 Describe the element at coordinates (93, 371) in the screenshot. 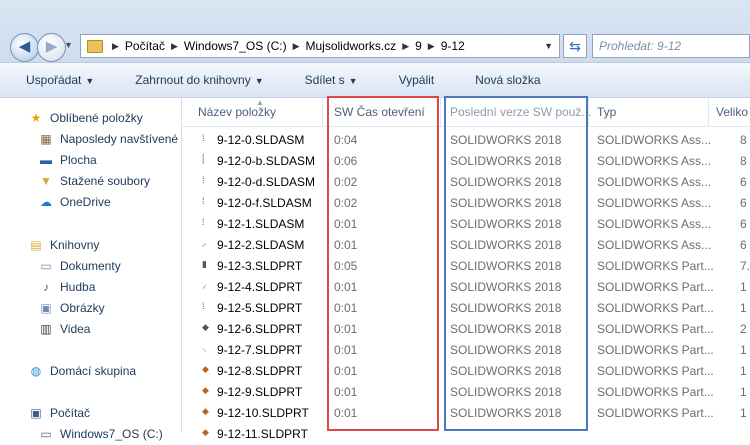

I see `sidebar-item-label: Domácí skupina` at that location.